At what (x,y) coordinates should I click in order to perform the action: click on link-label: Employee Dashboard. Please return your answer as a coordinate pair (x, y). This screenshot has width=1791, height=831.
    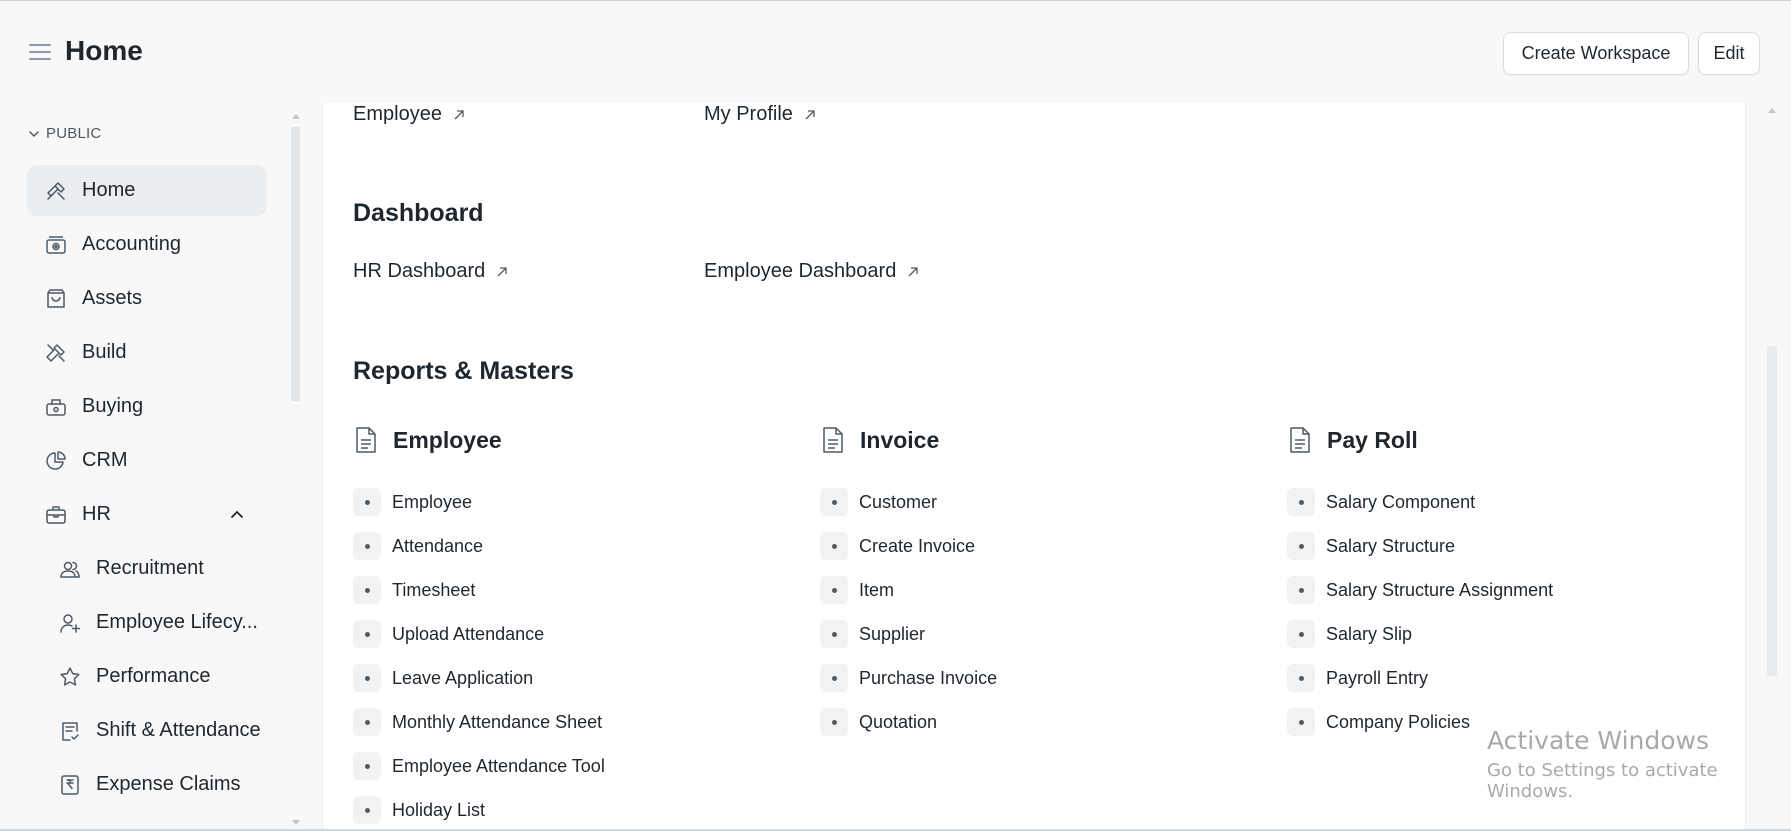
    Looking at the image, I should click on (800, 271).